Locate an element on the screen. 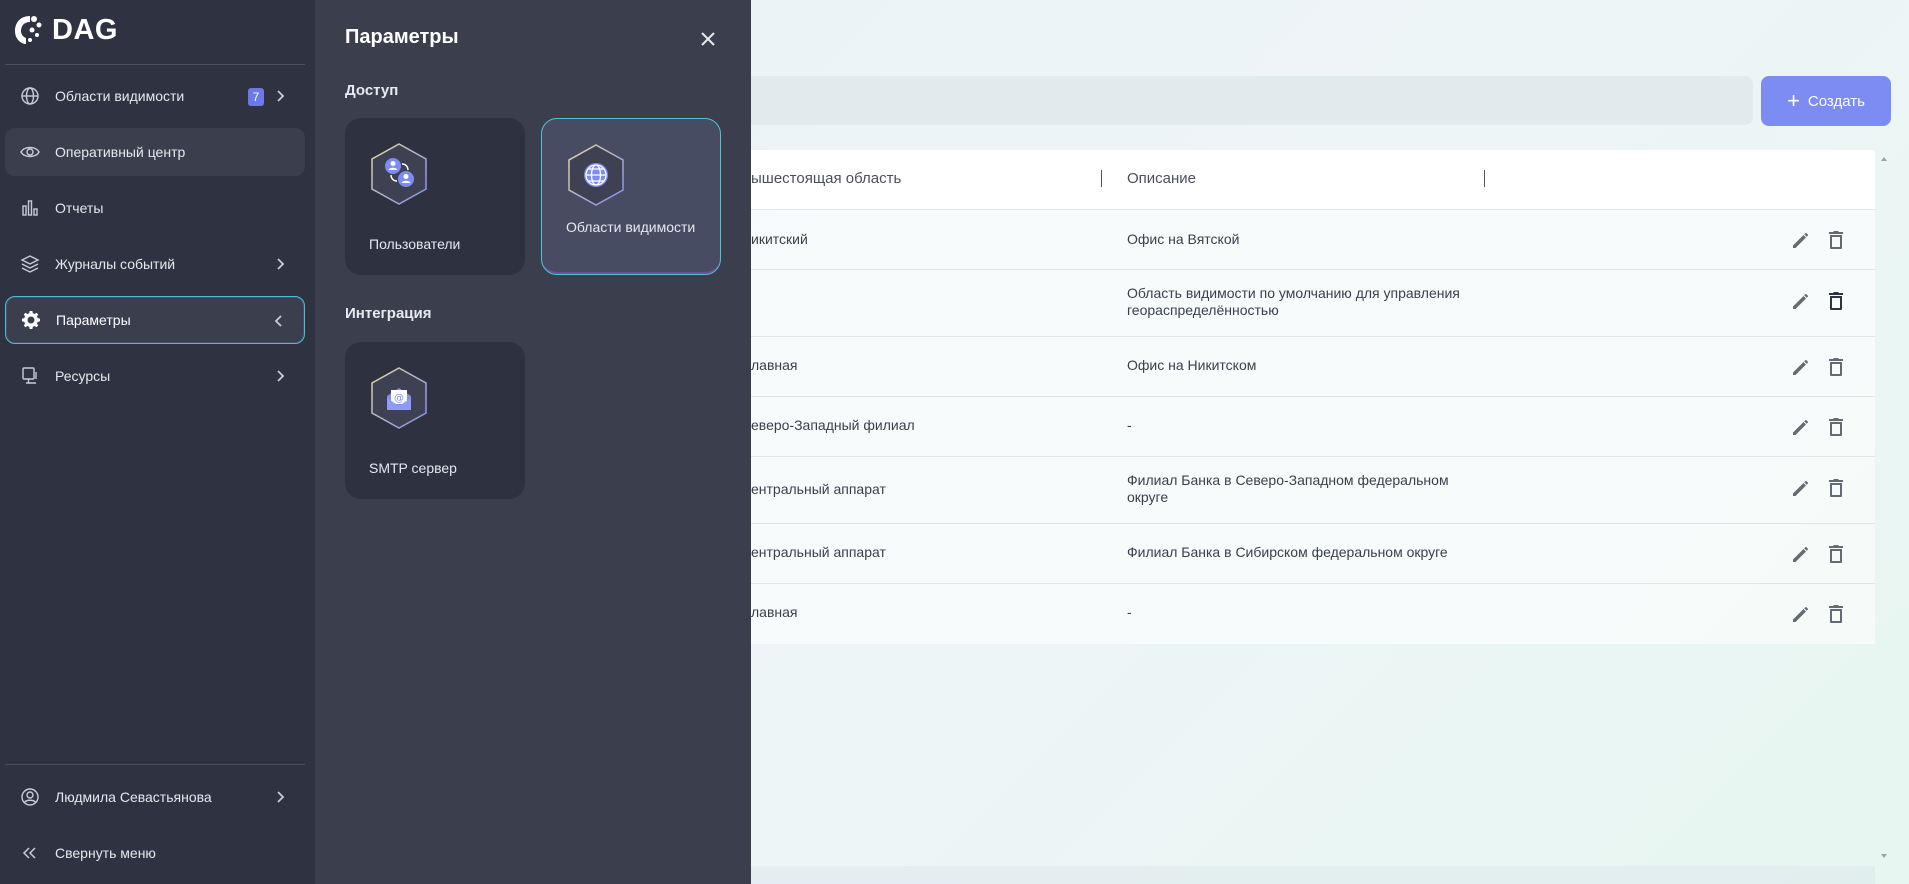 This screenshot has width=1909, height=884. scroll-up-arrow-icon is located at coordinates (1884, 159).